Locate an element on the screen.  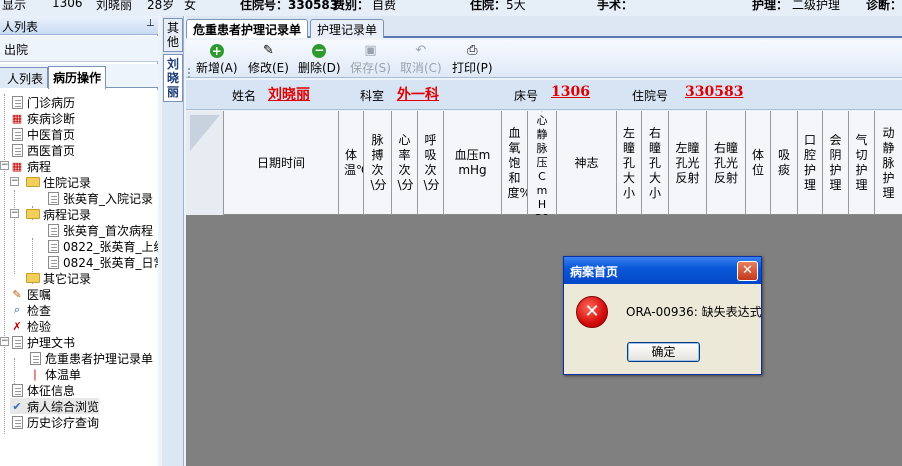
add-button: + 新增(A) is located at coordinates (217, 59).